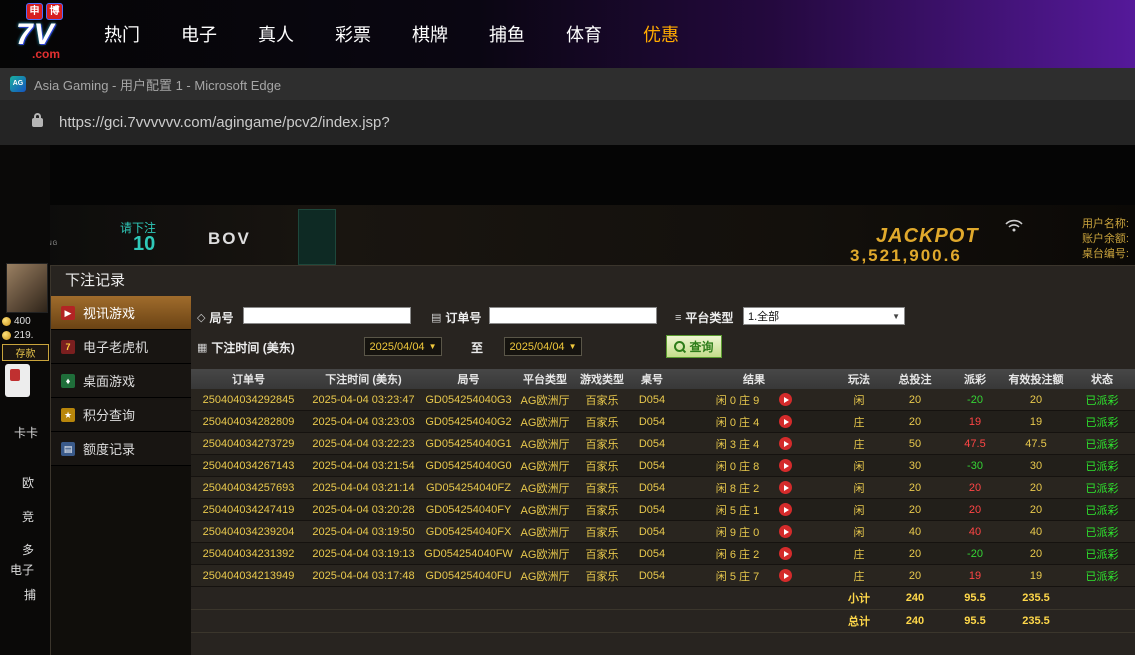 This screenshot has height=655, width=1135. Describe the element at coordinates (680, 346) in the screenshot. I see `search-icon` at that location.